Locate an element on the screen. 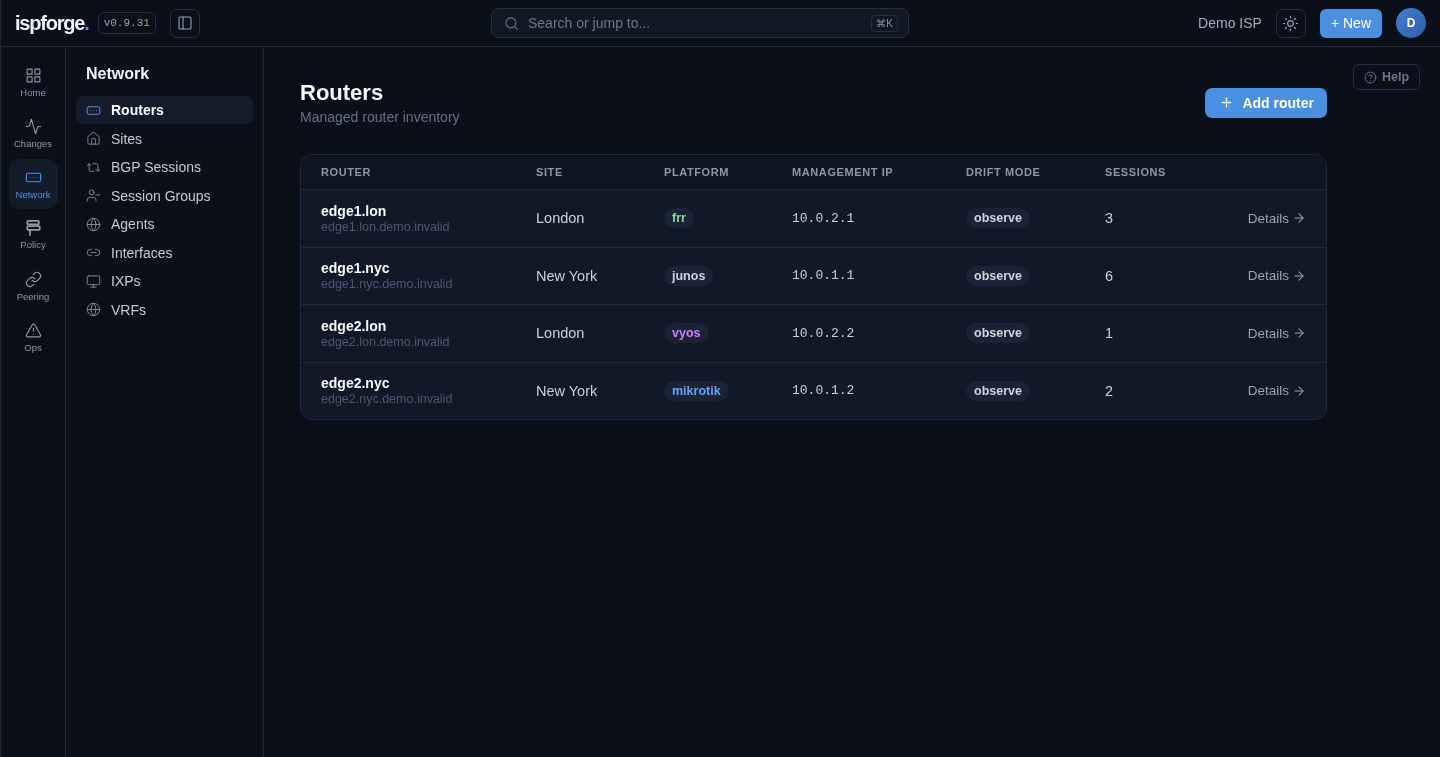 This screenshot has height=757, width=1440. sidebar-item: Session Groups is located at coordinates (164, 195).